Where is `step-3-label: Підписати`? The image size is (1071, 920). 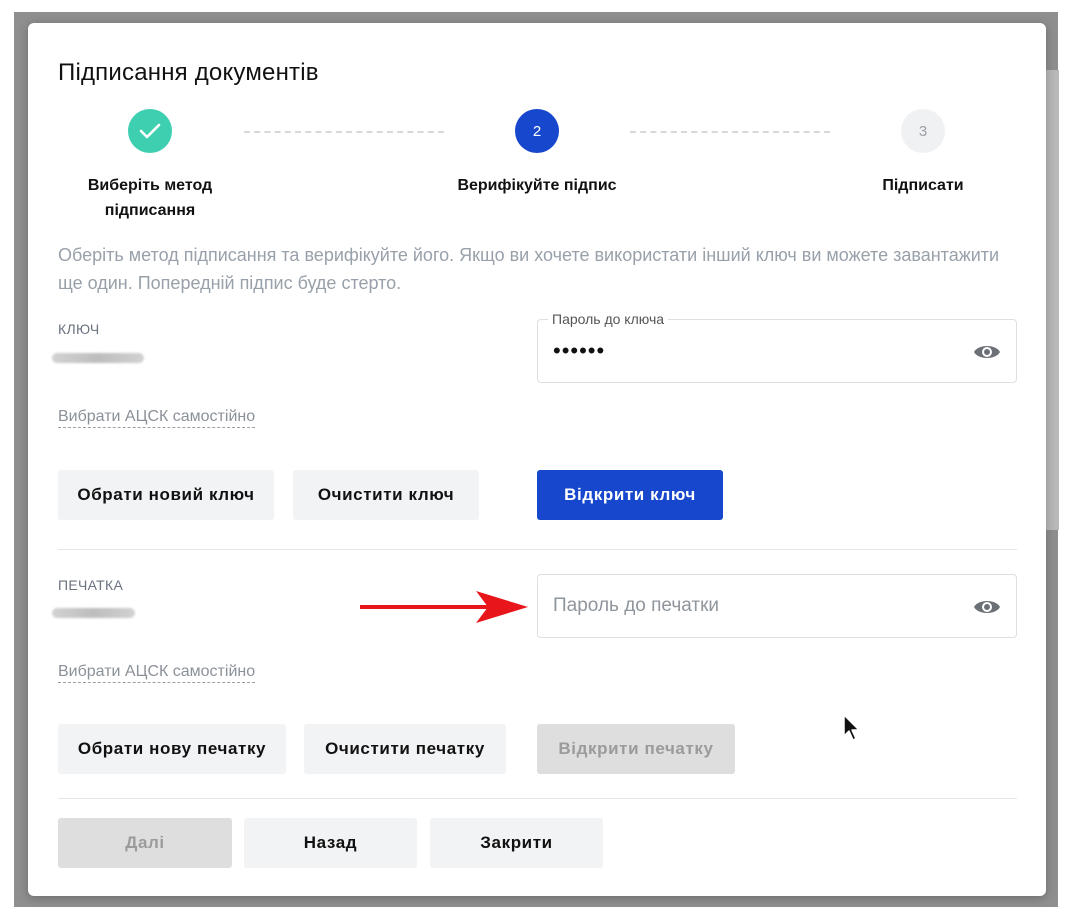 step-3-label: Підписати is located at coordinates (923, 185).